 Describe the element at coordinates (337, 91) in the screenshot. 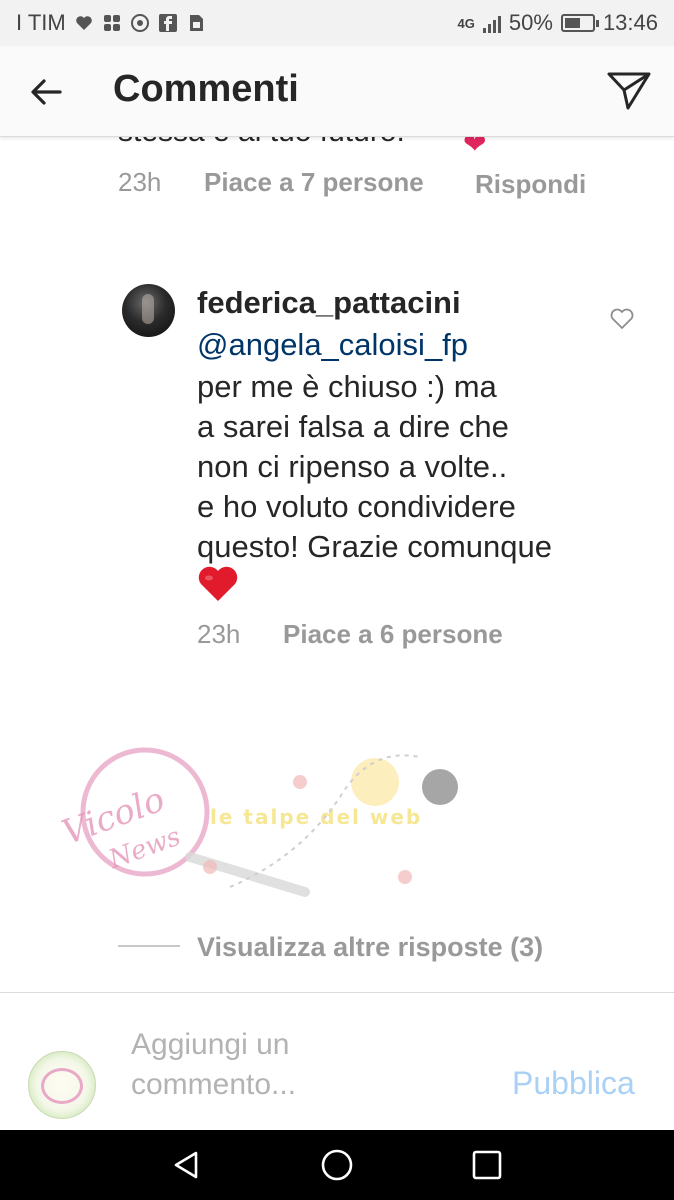

I see `app-header: Commenti` at that location.